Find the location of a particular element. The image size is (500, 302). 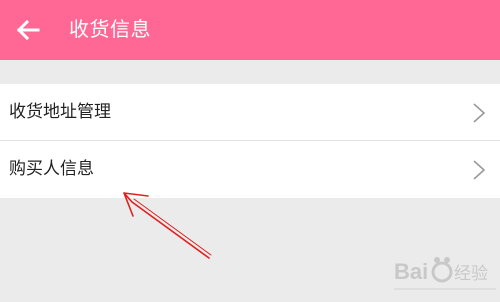

arrow-left-icon is located at coordinates (28, 30).